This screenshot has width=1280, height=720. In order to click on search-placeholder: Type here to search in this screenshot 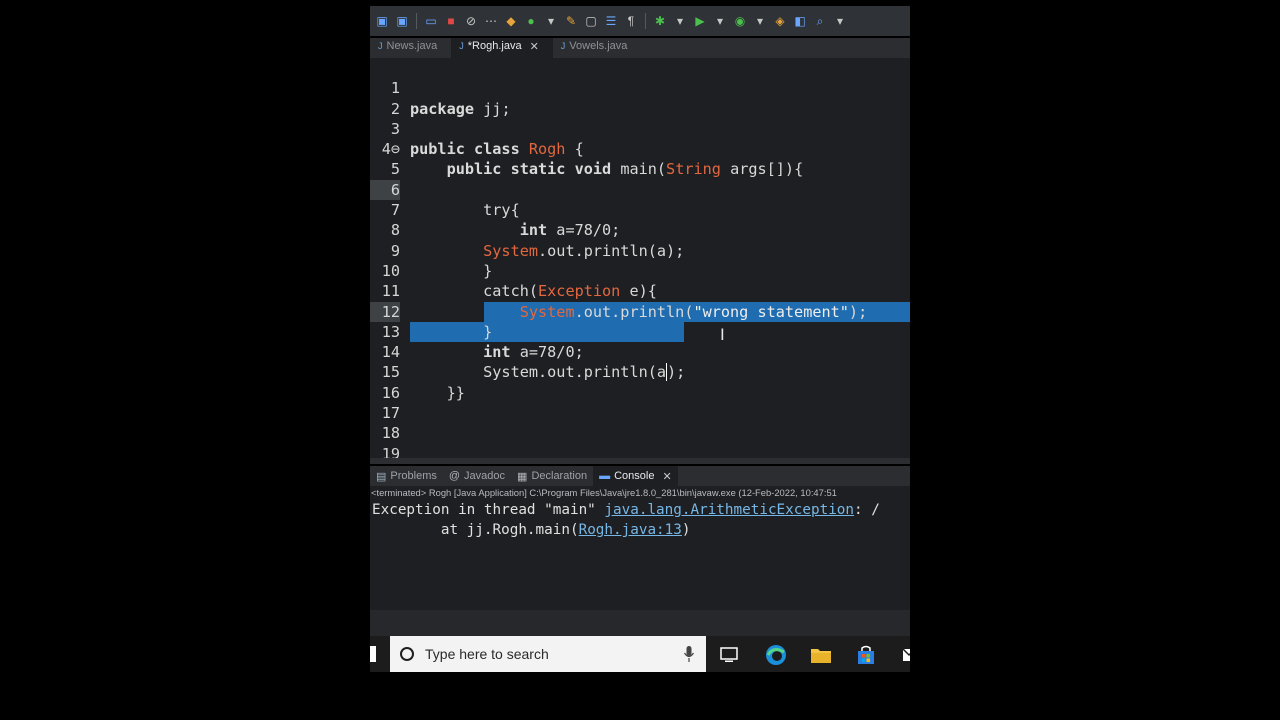, I will do `click(487, 654)`.